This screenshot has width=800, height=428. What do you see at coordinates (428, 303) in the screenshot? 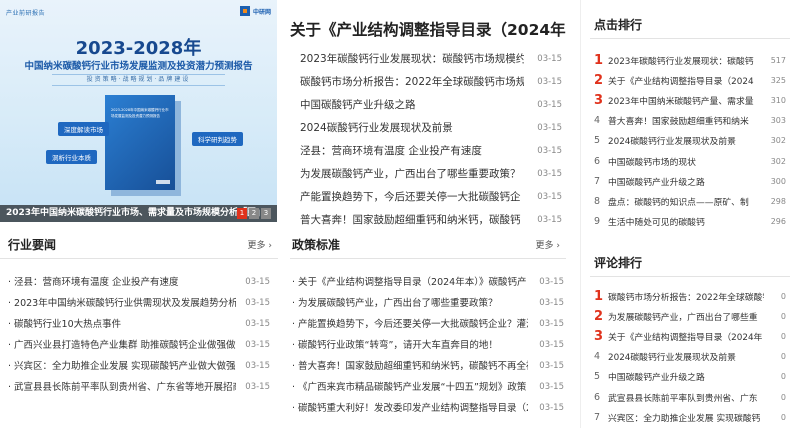
I see `list-item: · 为发展碳酸钙产业，广西出台了哪些重要政策？ 03-15` at bounding box center [428, 303].